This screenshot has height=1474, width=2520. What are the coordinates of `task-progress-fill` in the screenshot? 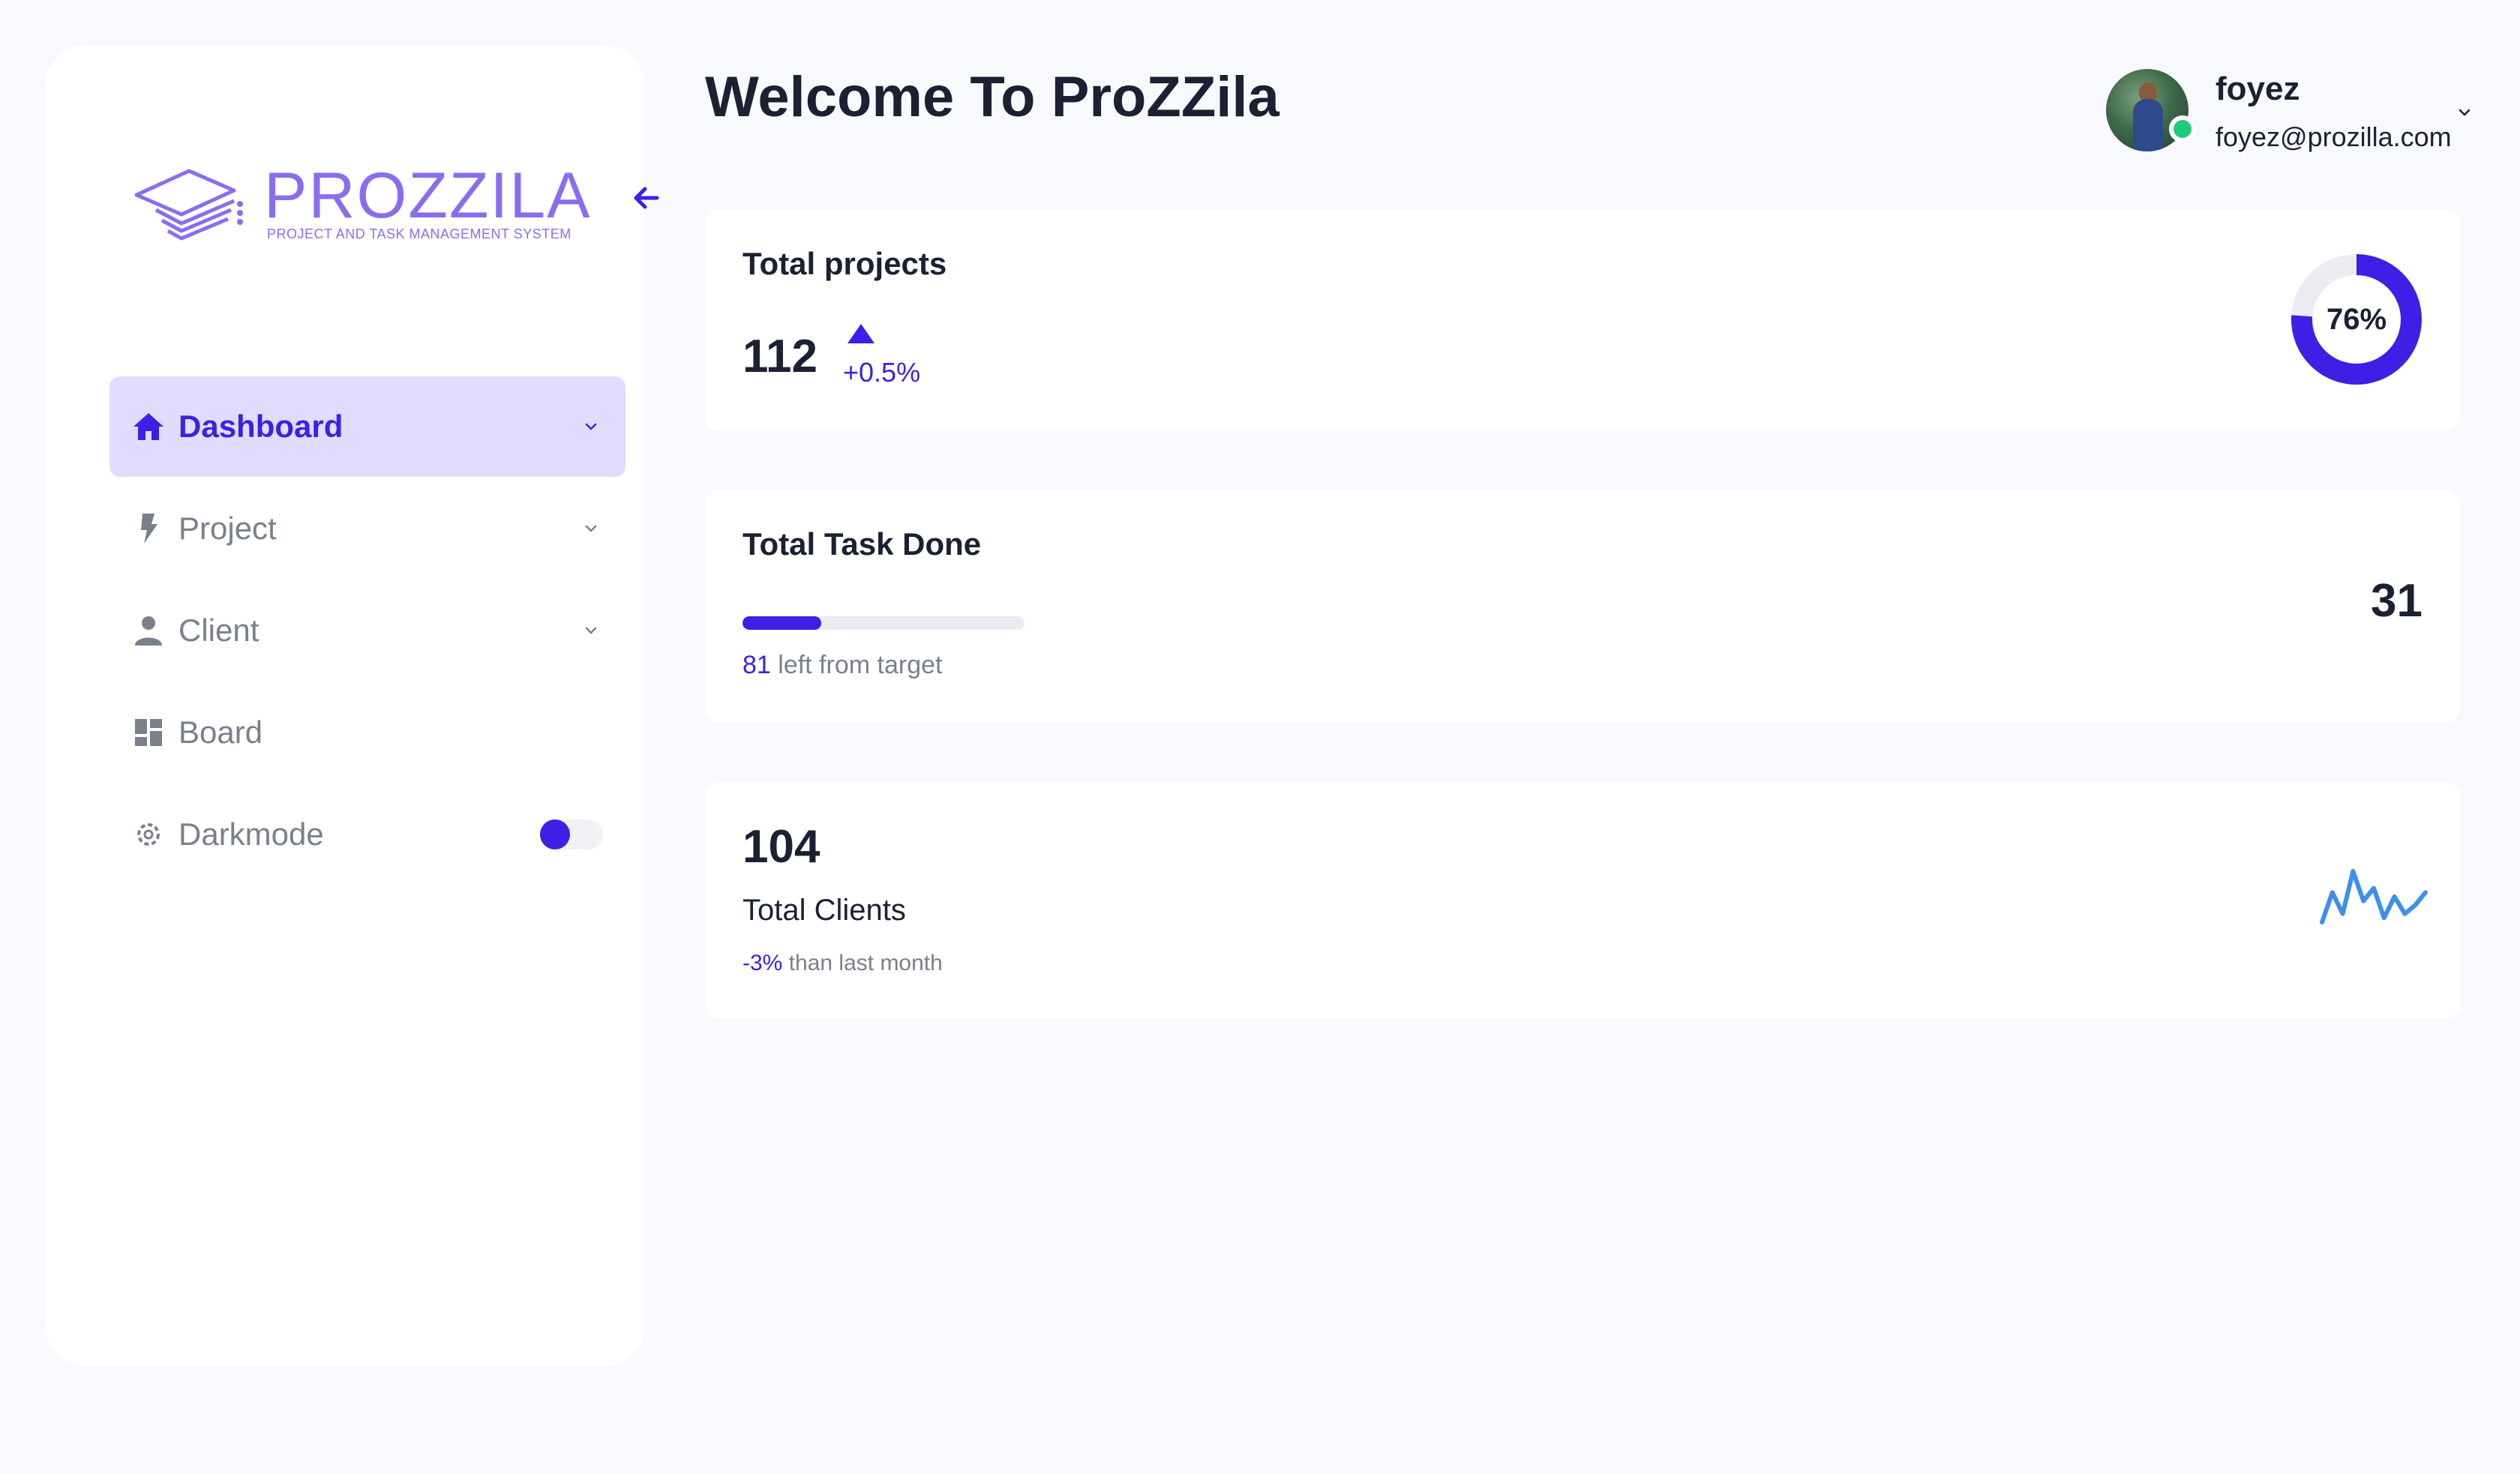 It's located at (782, 623).